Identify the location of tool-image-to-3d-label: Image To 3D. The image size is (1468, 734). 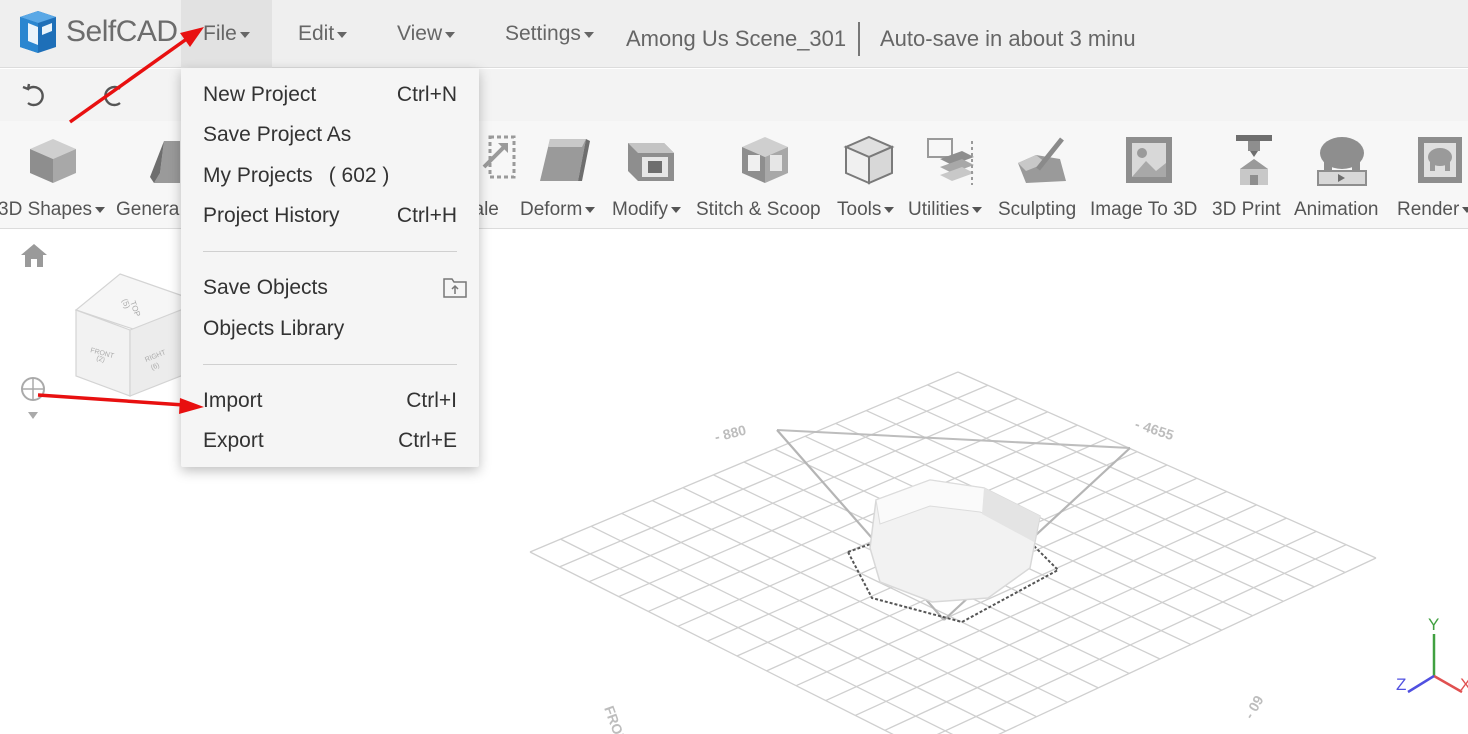
(1144, 209).